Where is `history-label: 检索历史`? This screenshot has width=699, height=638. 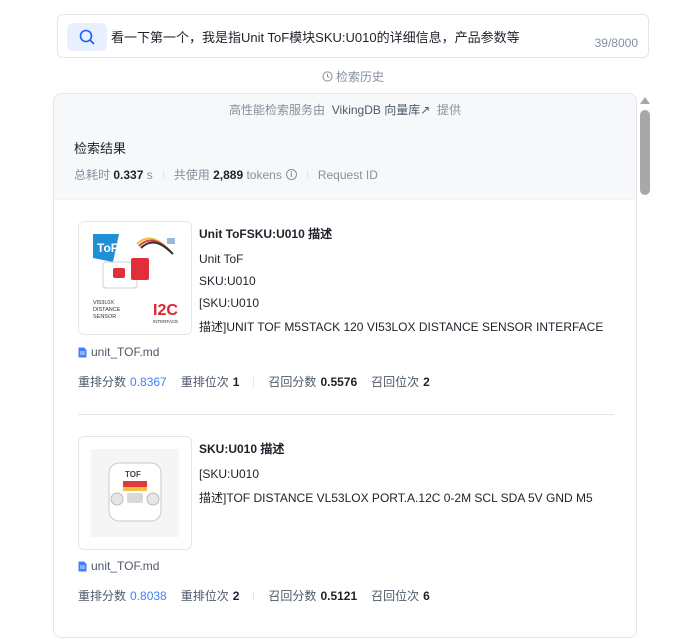
history-label: 检索历史 is located at coordinates (359, 77).